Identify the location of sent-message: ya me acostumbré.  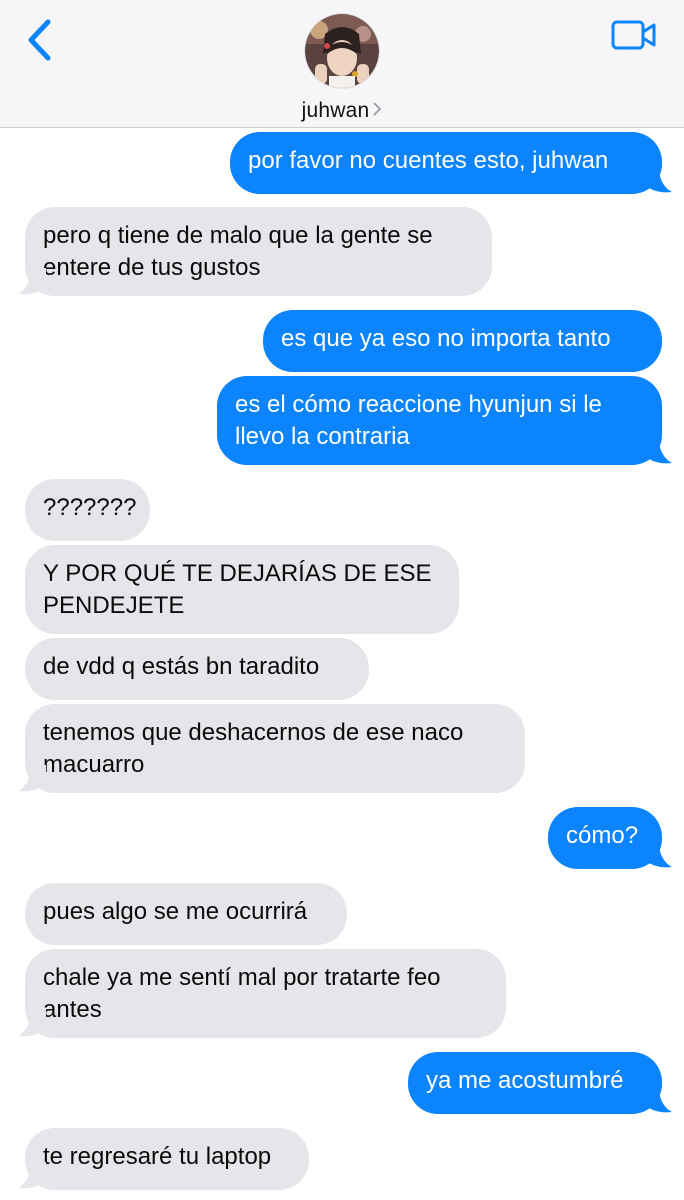
(535, 1083).